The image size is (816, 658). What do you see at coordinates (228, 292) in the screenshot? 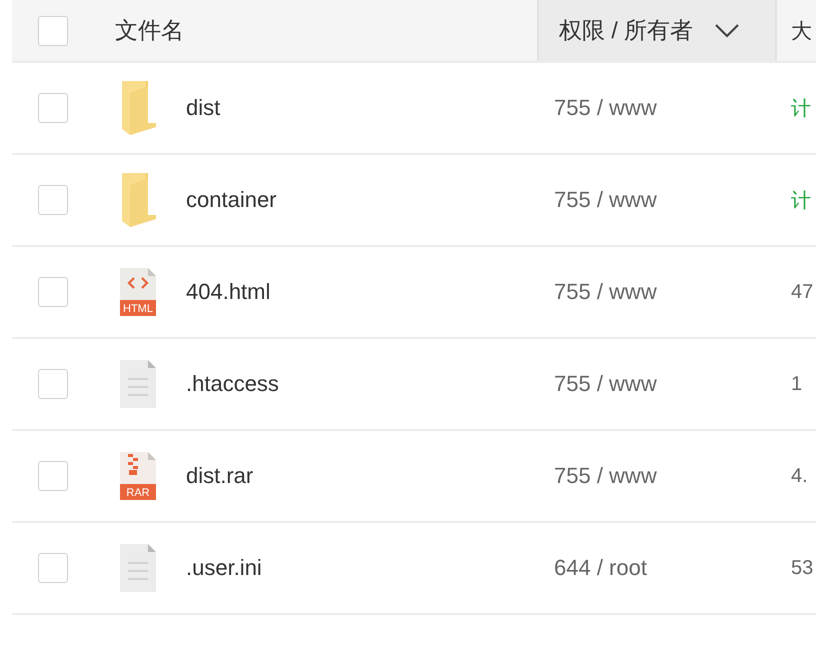
I see `file-name: 404.html` at bounding box center [228, 292].